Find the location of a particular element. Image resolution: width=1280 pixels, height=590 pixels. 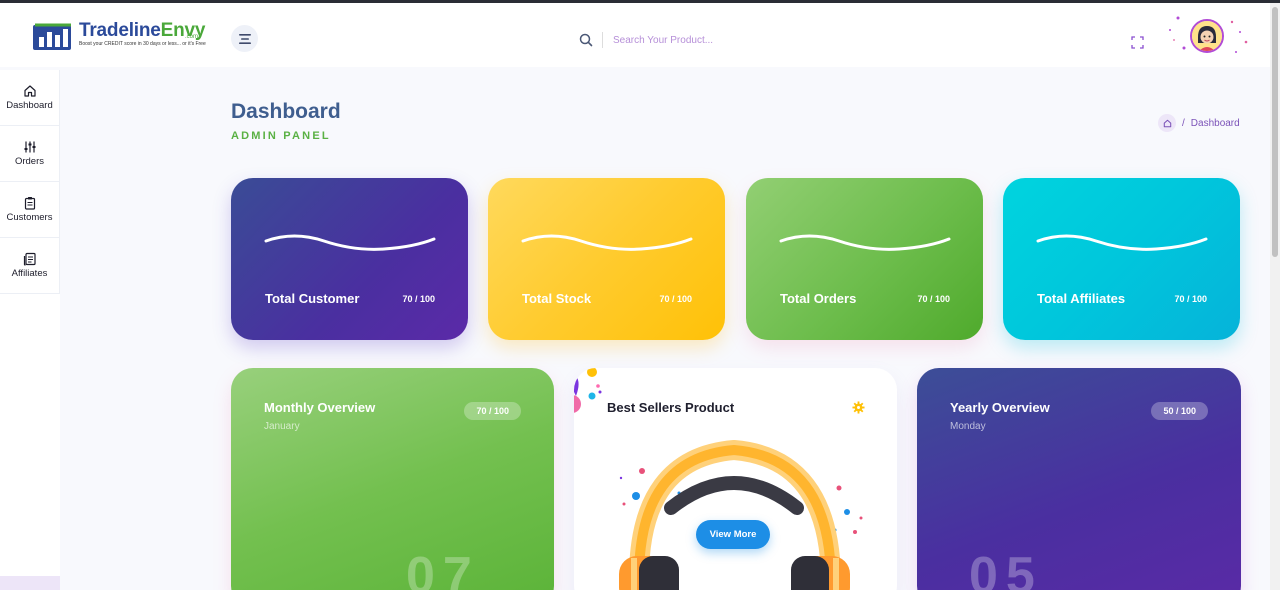

sidebar-footer is located at coordinates (30, 583).